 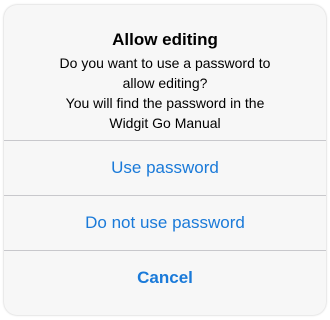 I want to click on alert-message-line: Widgit Go Manual, so click(x=165, y=123).